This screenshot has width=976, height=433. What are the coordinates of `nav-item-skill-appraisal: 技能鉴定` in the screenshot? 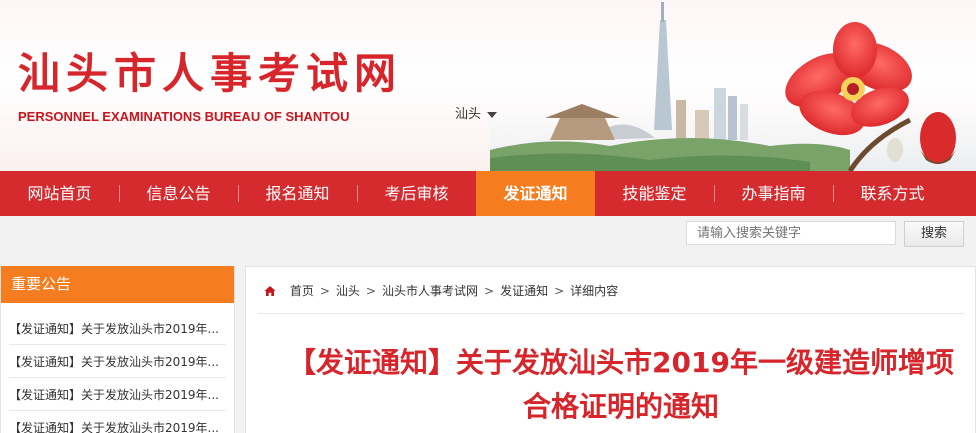 It's located at (654, 193).